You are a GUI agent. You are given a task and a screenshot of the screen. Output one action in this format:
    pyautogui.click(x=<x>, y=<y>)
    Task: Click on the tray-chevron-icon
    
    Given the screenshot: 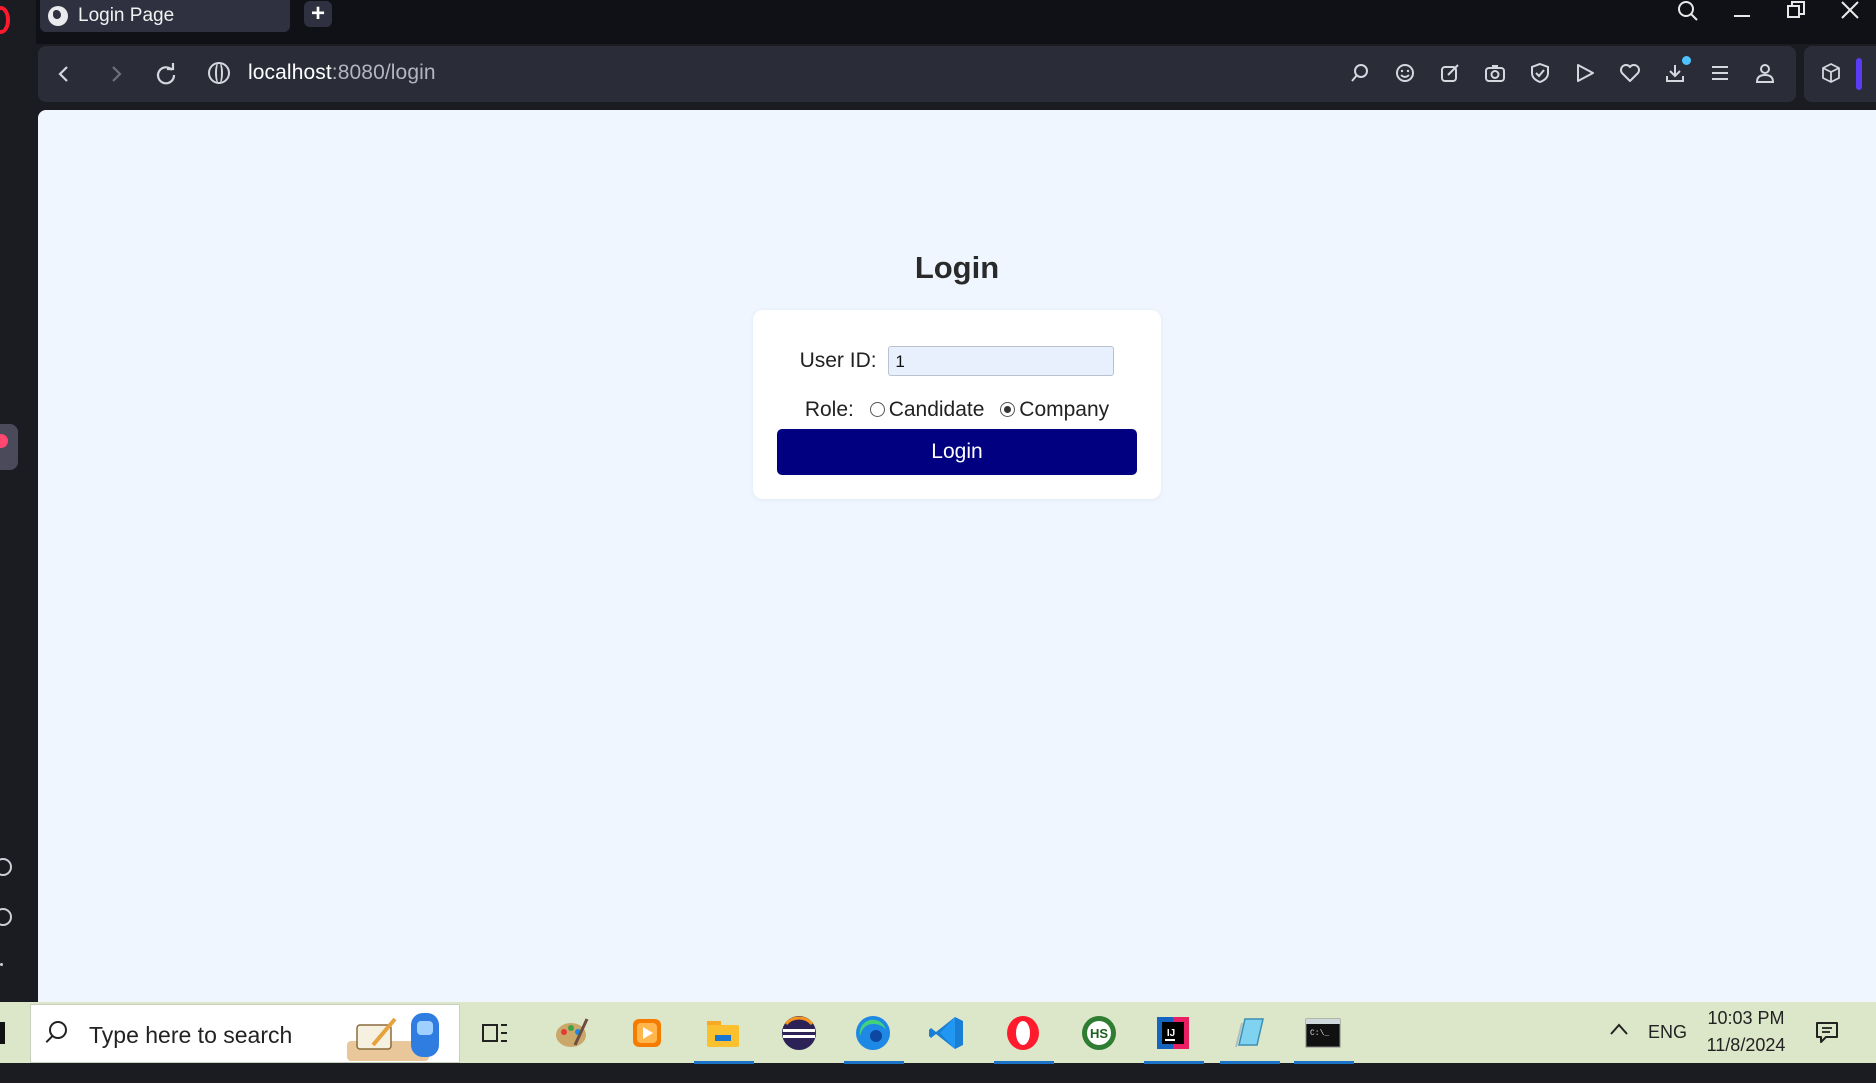 What is the action you would take?
    pyautogui.click(x=1619, y=1050)
    